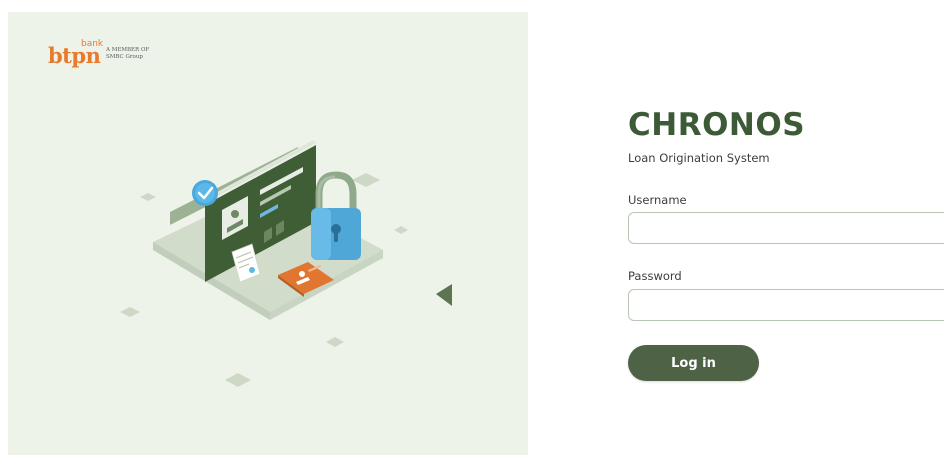 Image resolution: width=944 pixels, height=459 pixels. What do you see at coordinates (786, 228) in the screenshot?
I see `username-input` at bounding box center [786, 228].